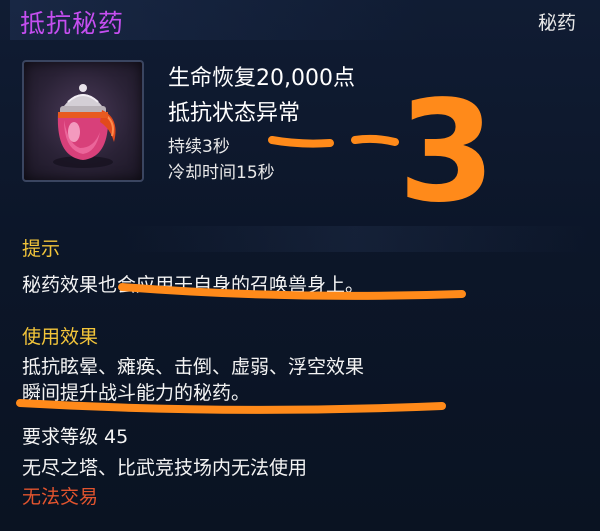  What do you see at coordinates (199, 147) in the screenshot?
I see `duration: 持续3秒` at bounding box center [199, 147].